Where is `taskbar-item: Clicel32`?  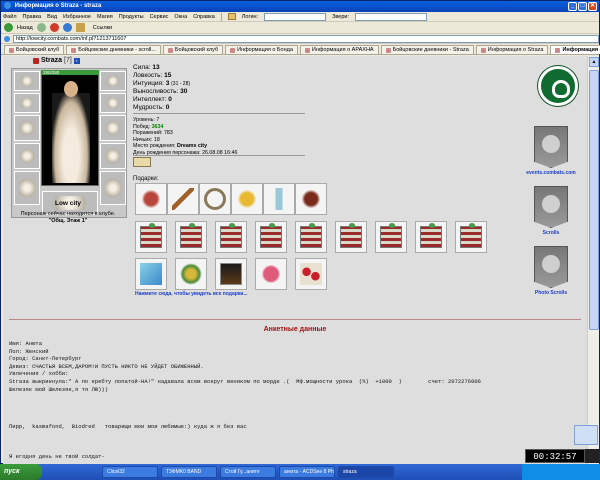 taskbar-item: Clicel32 is located at coordinates (130, 472).